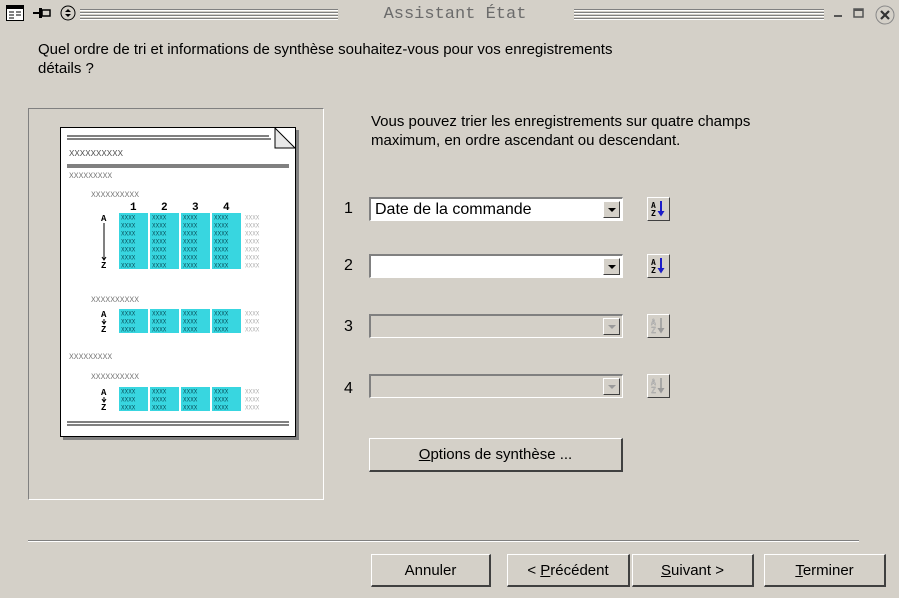  I want to click on minimize-icon, so click(838, 15).